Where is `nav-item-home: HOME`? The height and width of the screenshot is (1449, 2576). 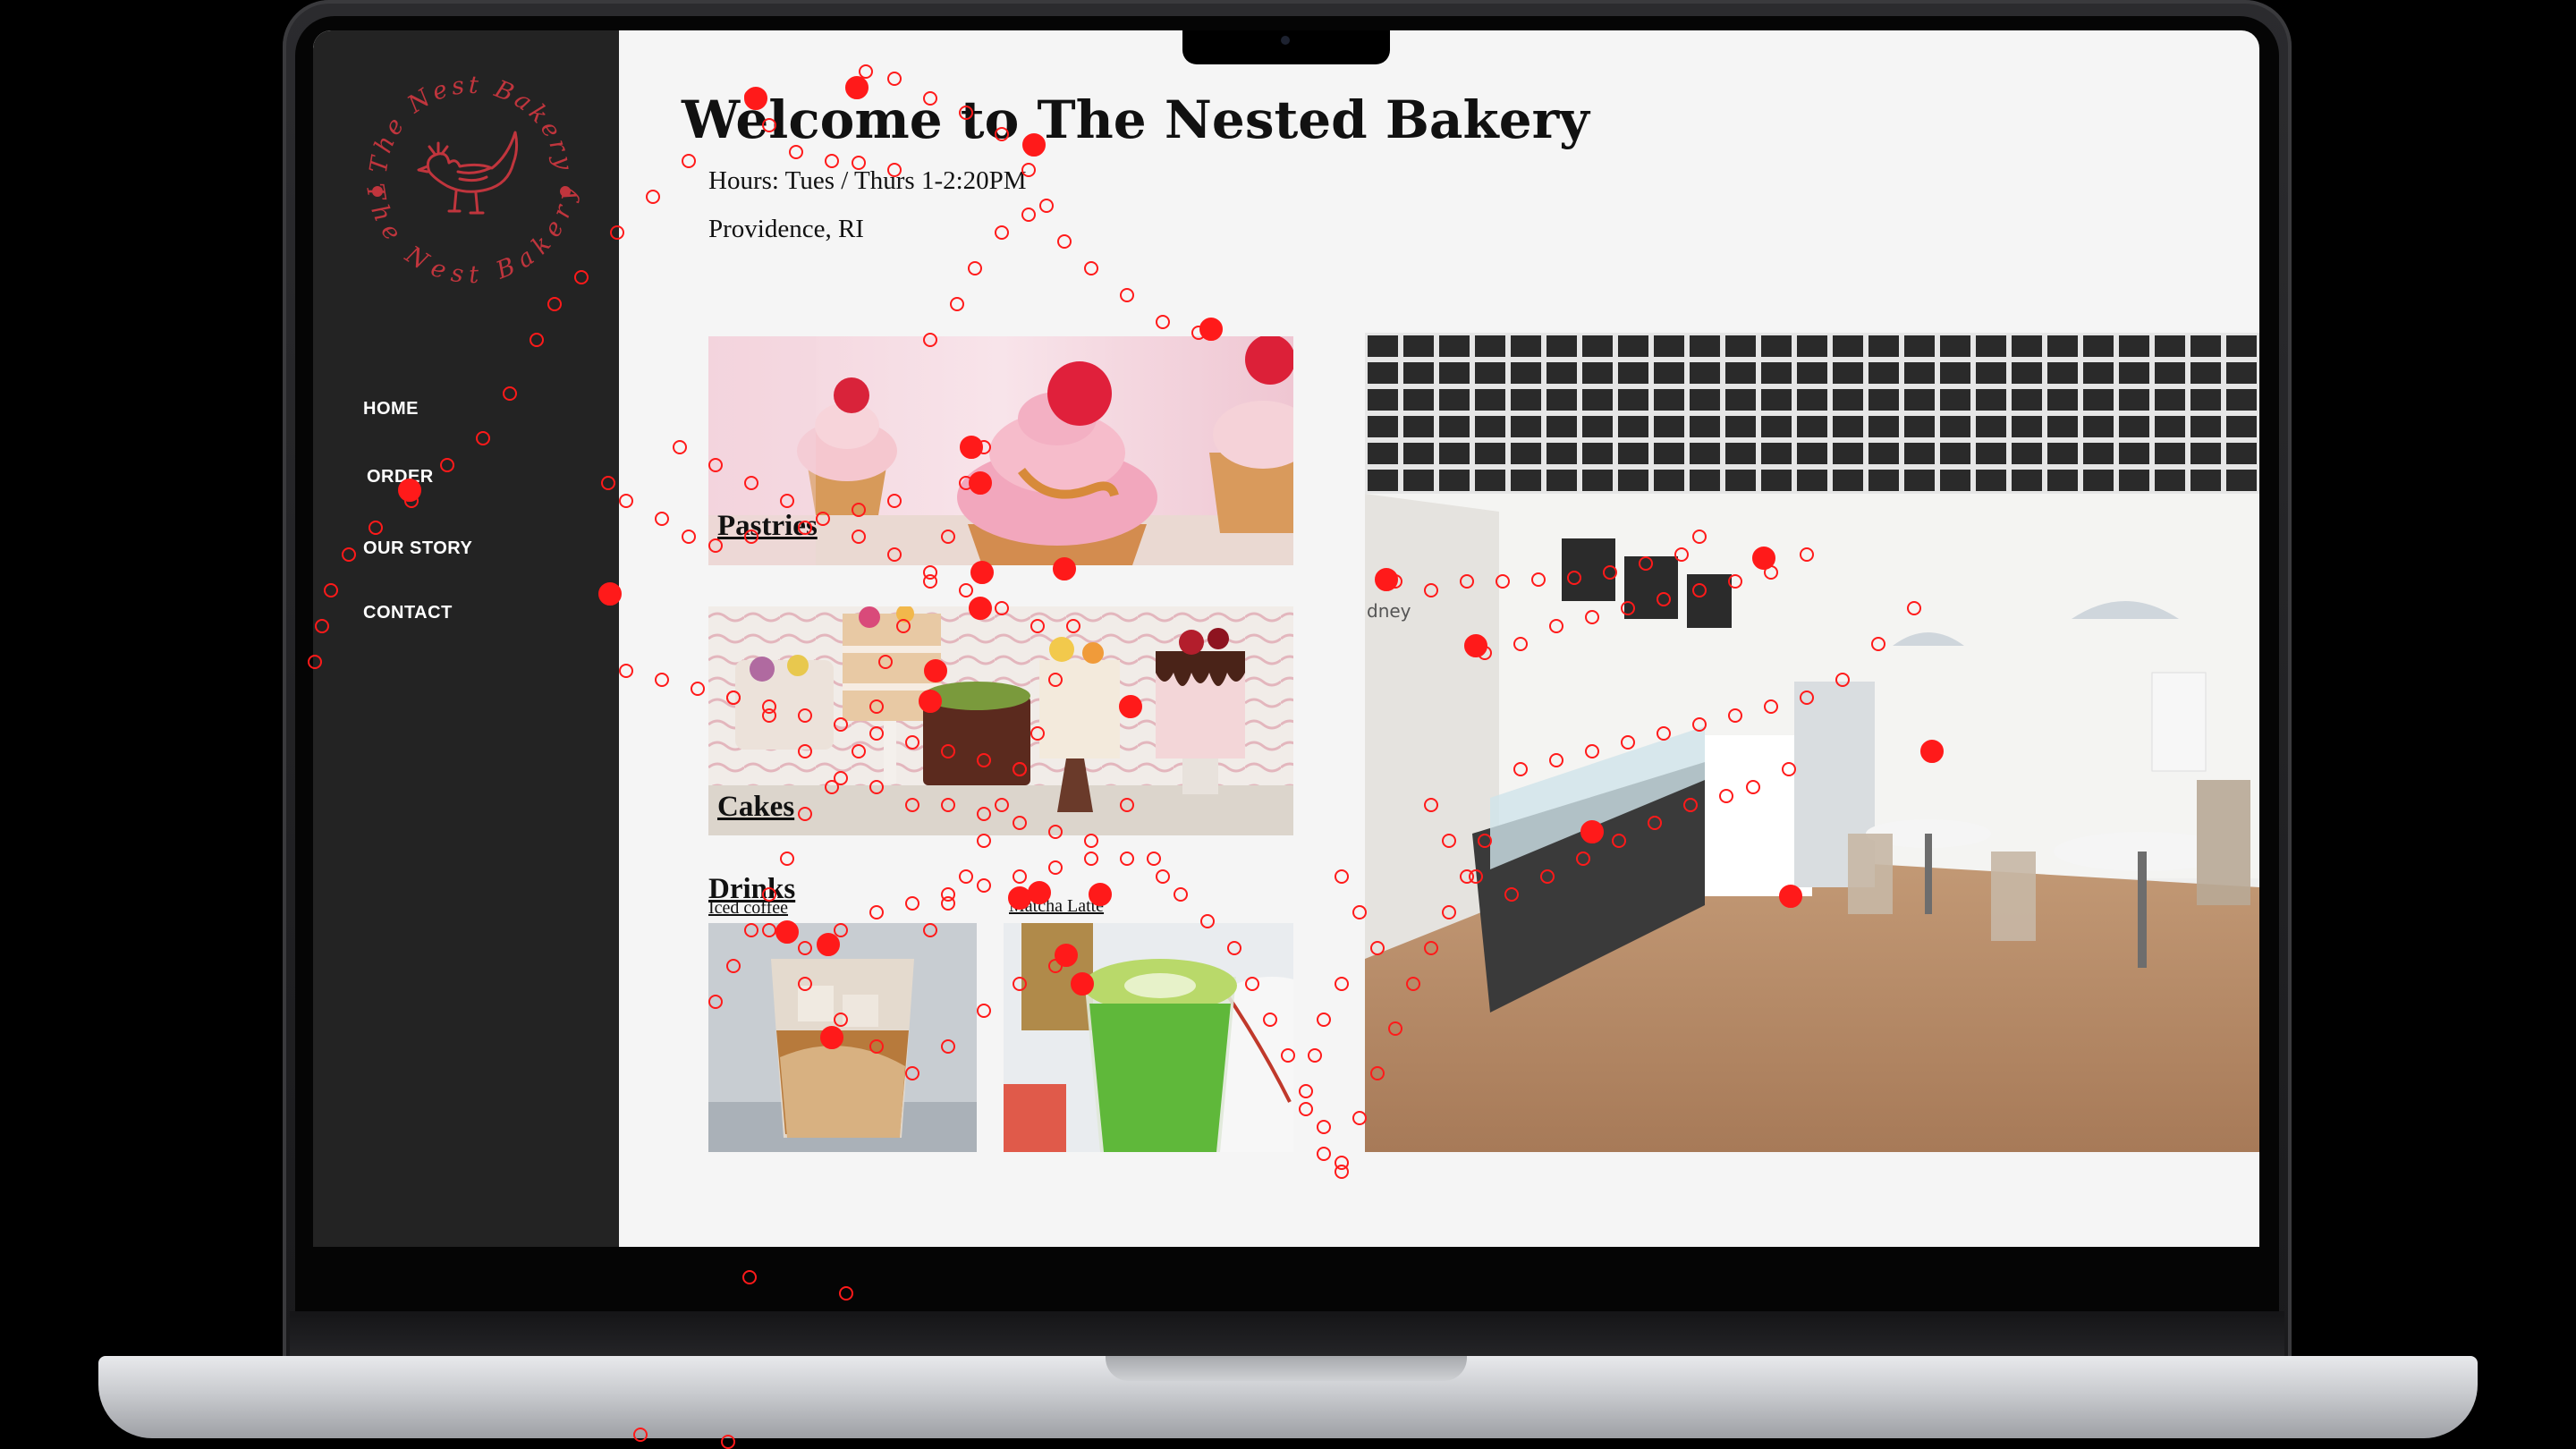 nav-item-home: HOME is located at coordinates (391, 409).